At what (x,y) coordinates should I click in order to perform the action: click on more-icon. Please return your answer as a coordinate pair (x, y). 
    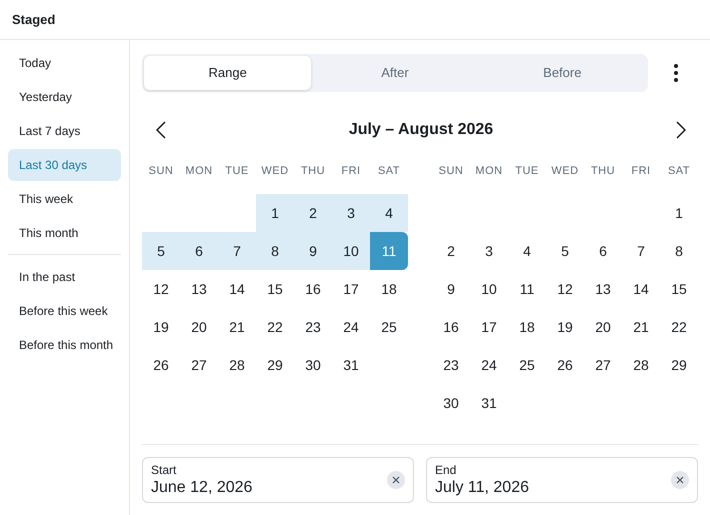
    Looking at the image, I should click on (676, 73).